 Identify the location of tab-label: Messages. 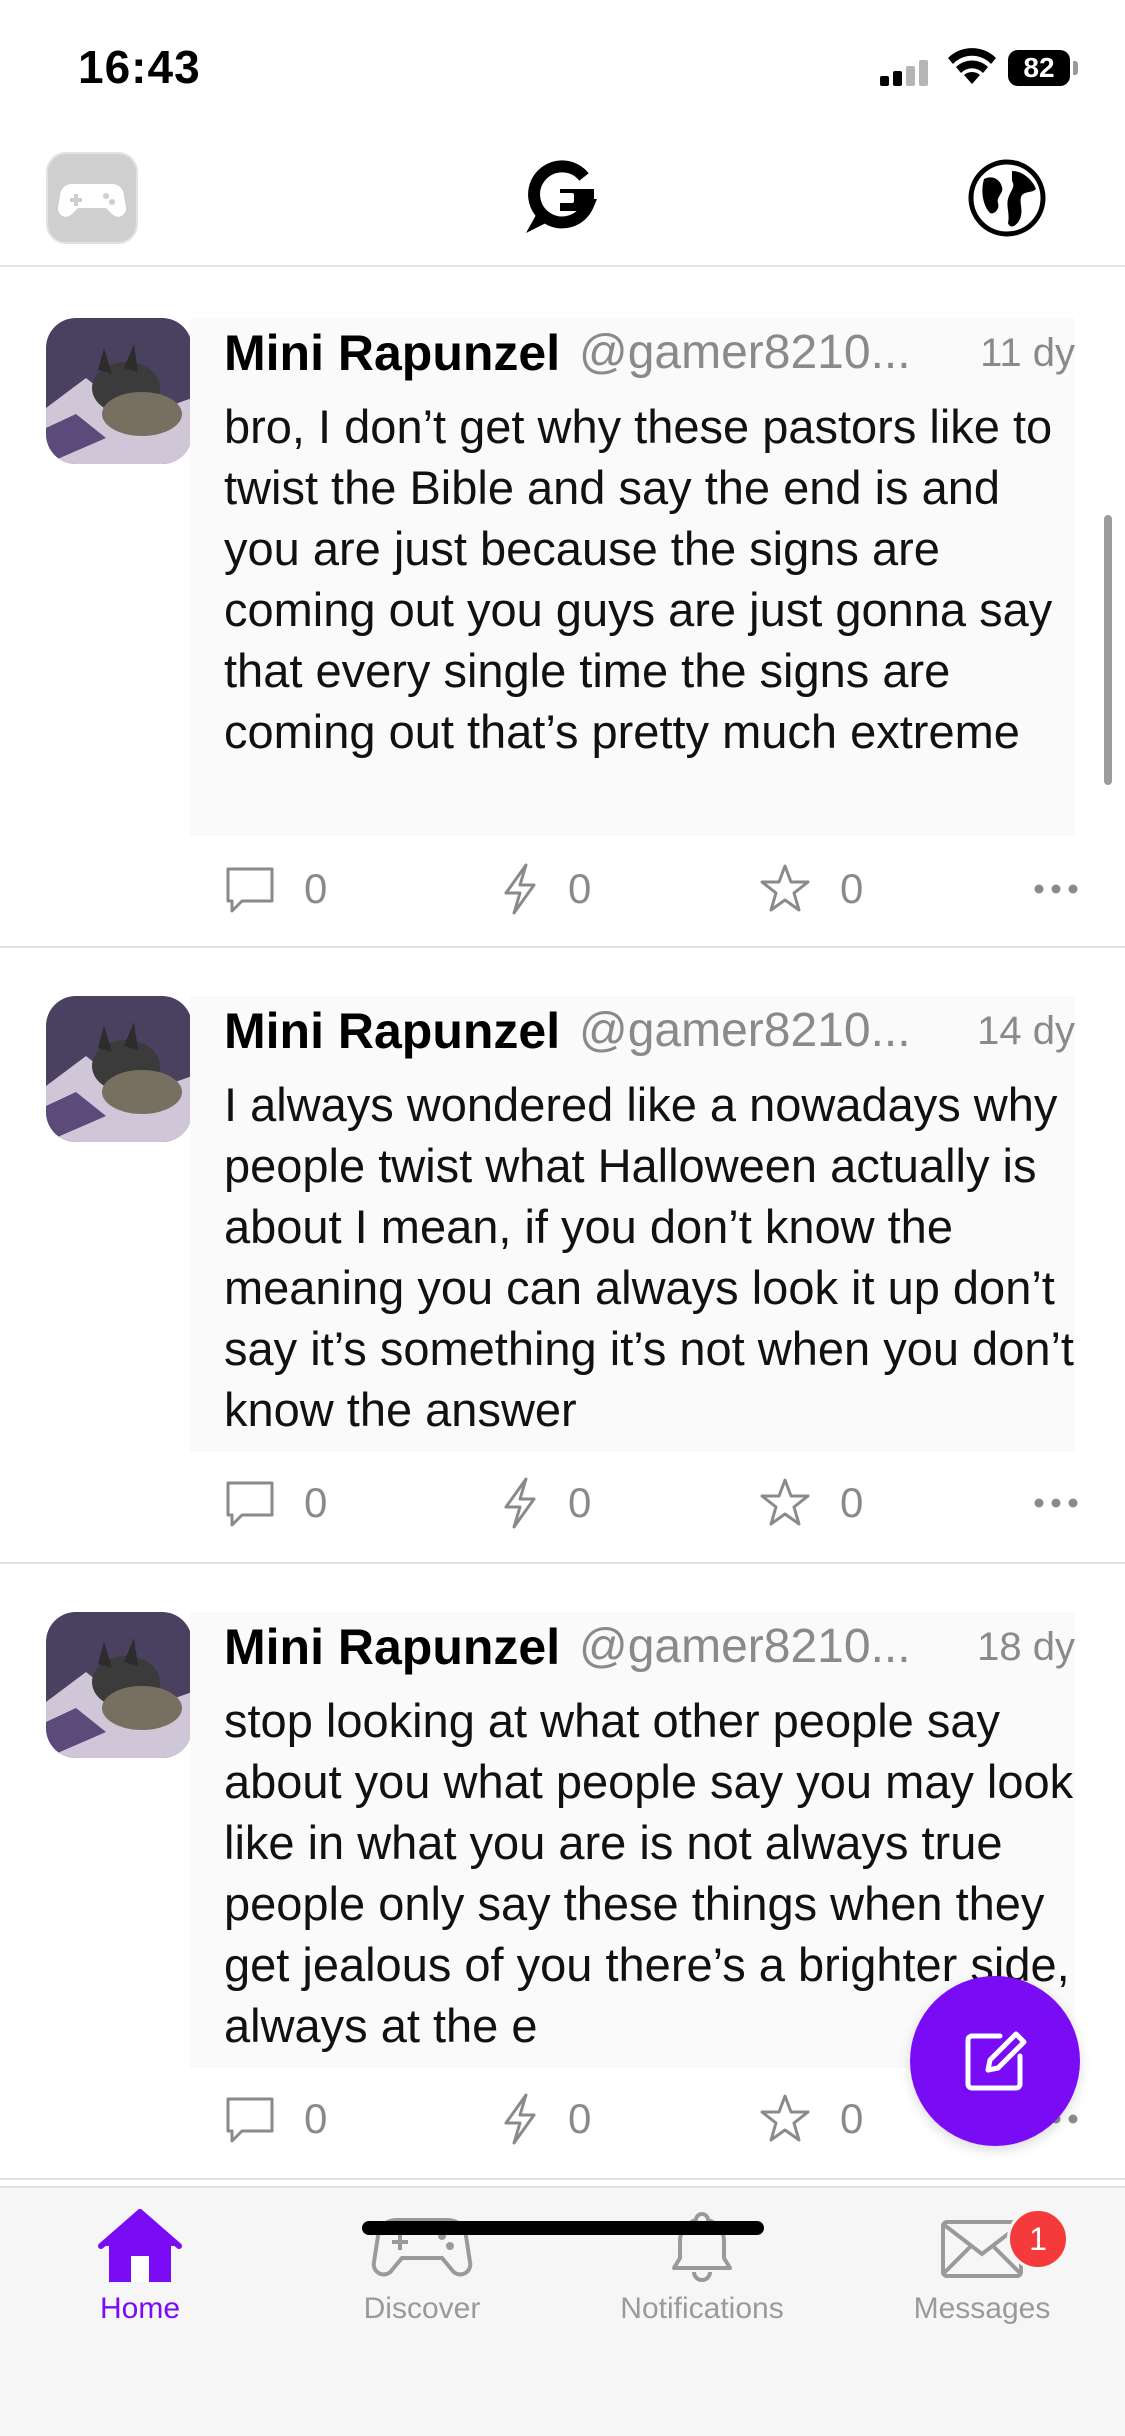
(982, 2308).